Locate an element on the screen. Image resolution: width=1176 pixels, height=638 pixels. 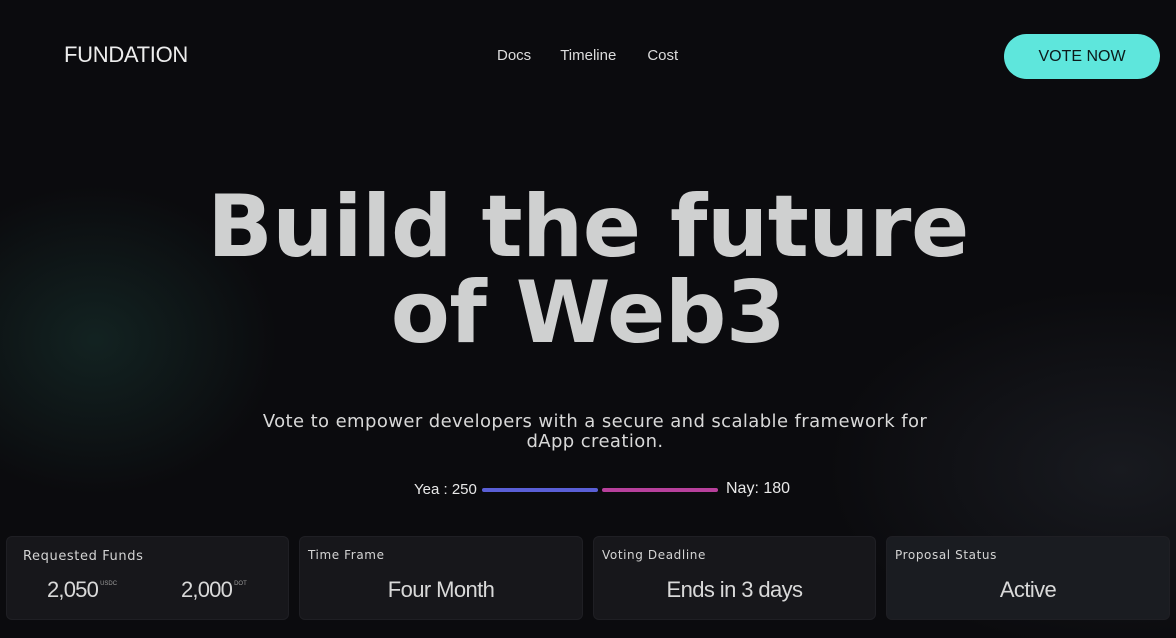
nav-timeline-link: Timeline is located at coordinates (588, 55).